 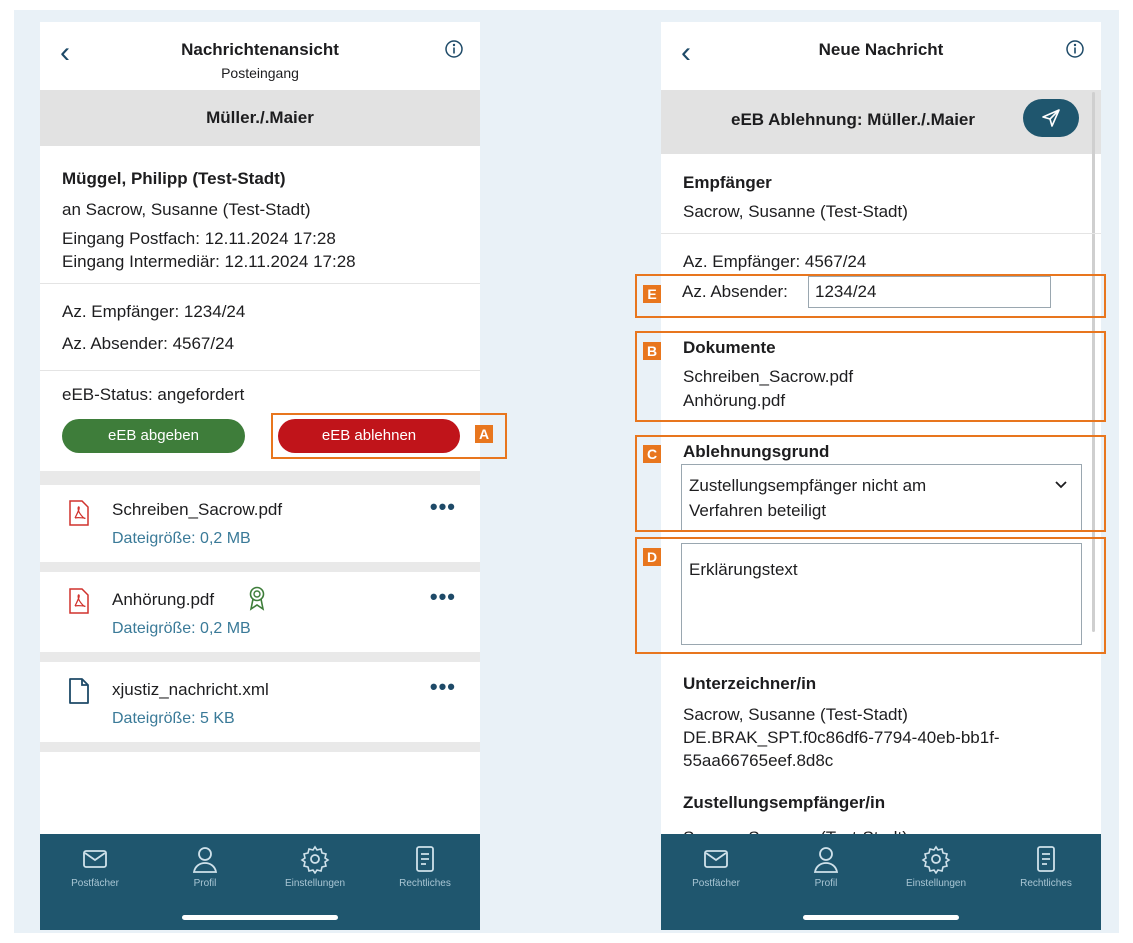 I want to click on case-title-band: Müller./.Maier, so click(x=260, y=118).